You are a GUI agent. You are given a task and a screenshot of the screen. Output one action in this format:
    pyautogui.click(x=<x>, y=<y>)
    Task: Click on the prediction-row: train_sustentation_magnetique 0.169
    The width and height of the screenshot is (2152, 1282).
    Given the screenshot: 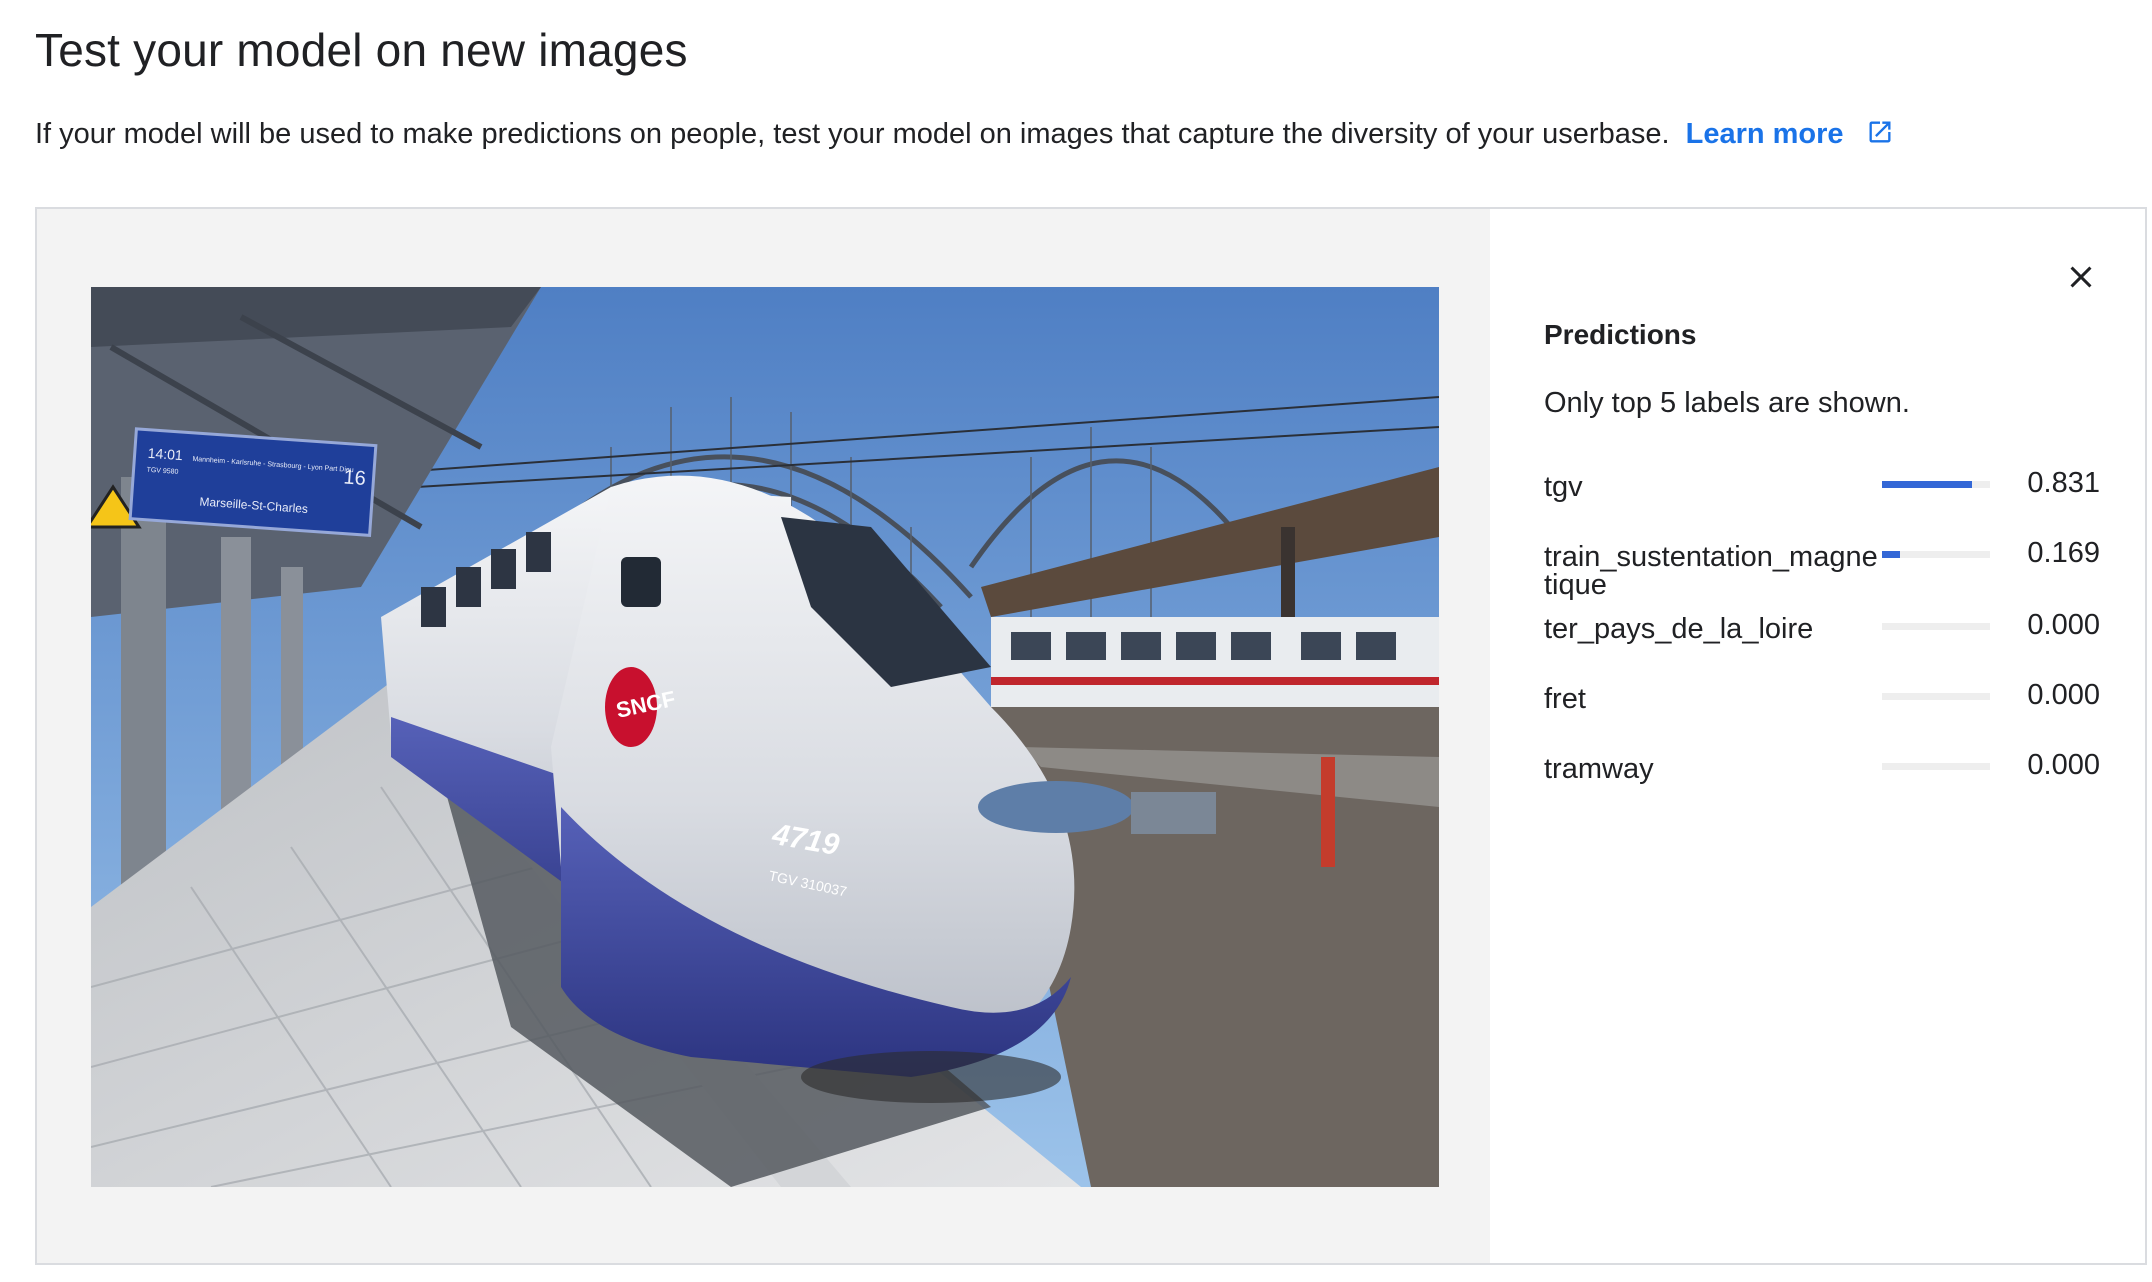 What is the action you would take?
    pyautogui.click(x=1824, y=566)
    